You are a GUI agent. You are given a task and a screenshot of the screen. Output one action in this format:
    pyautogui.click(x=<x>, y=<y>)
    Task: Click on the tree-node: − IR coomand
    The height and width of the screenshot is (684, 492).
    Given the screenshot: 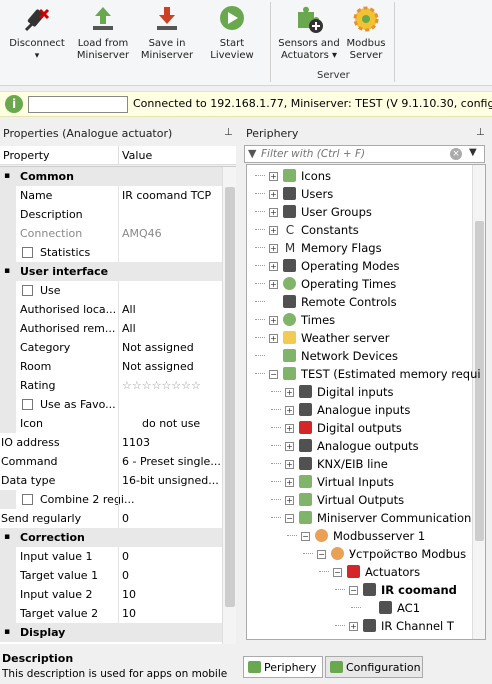 What is the action you would take?
    pyautogui.click(x=360, y=590)
    